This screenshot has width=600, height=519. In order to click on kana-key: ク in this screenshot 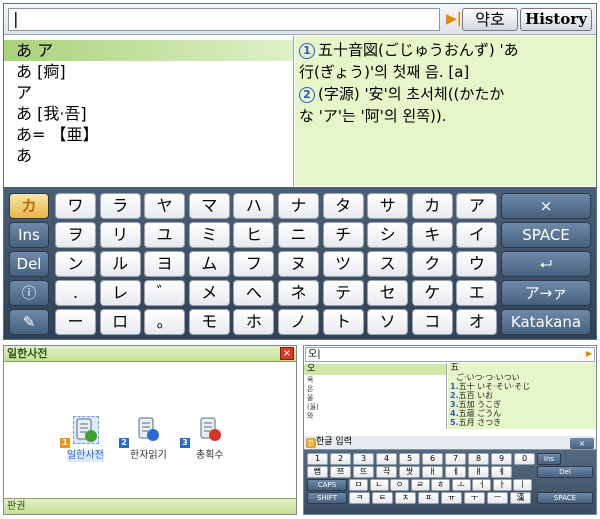, I will do `click(432, 264)`.